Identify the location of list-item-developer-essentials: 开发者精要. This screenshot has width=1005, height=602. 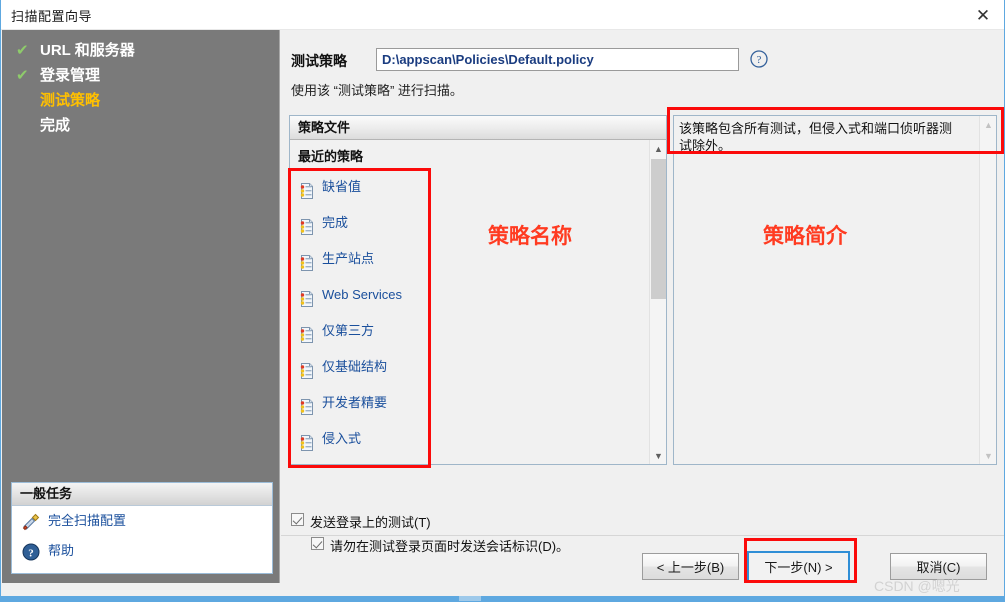
(478, 403).